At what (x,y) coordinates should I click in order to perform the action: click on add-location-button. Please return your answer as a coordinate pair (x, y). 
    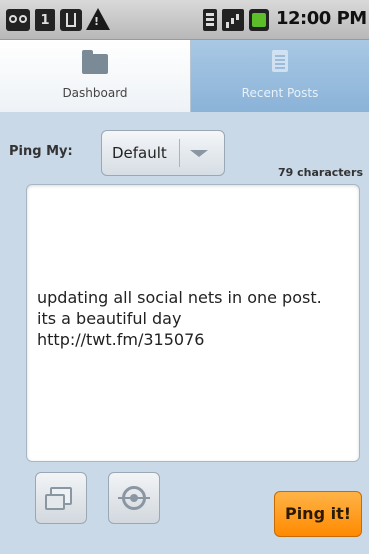
    Looking at the image, I should click on (134, 498).